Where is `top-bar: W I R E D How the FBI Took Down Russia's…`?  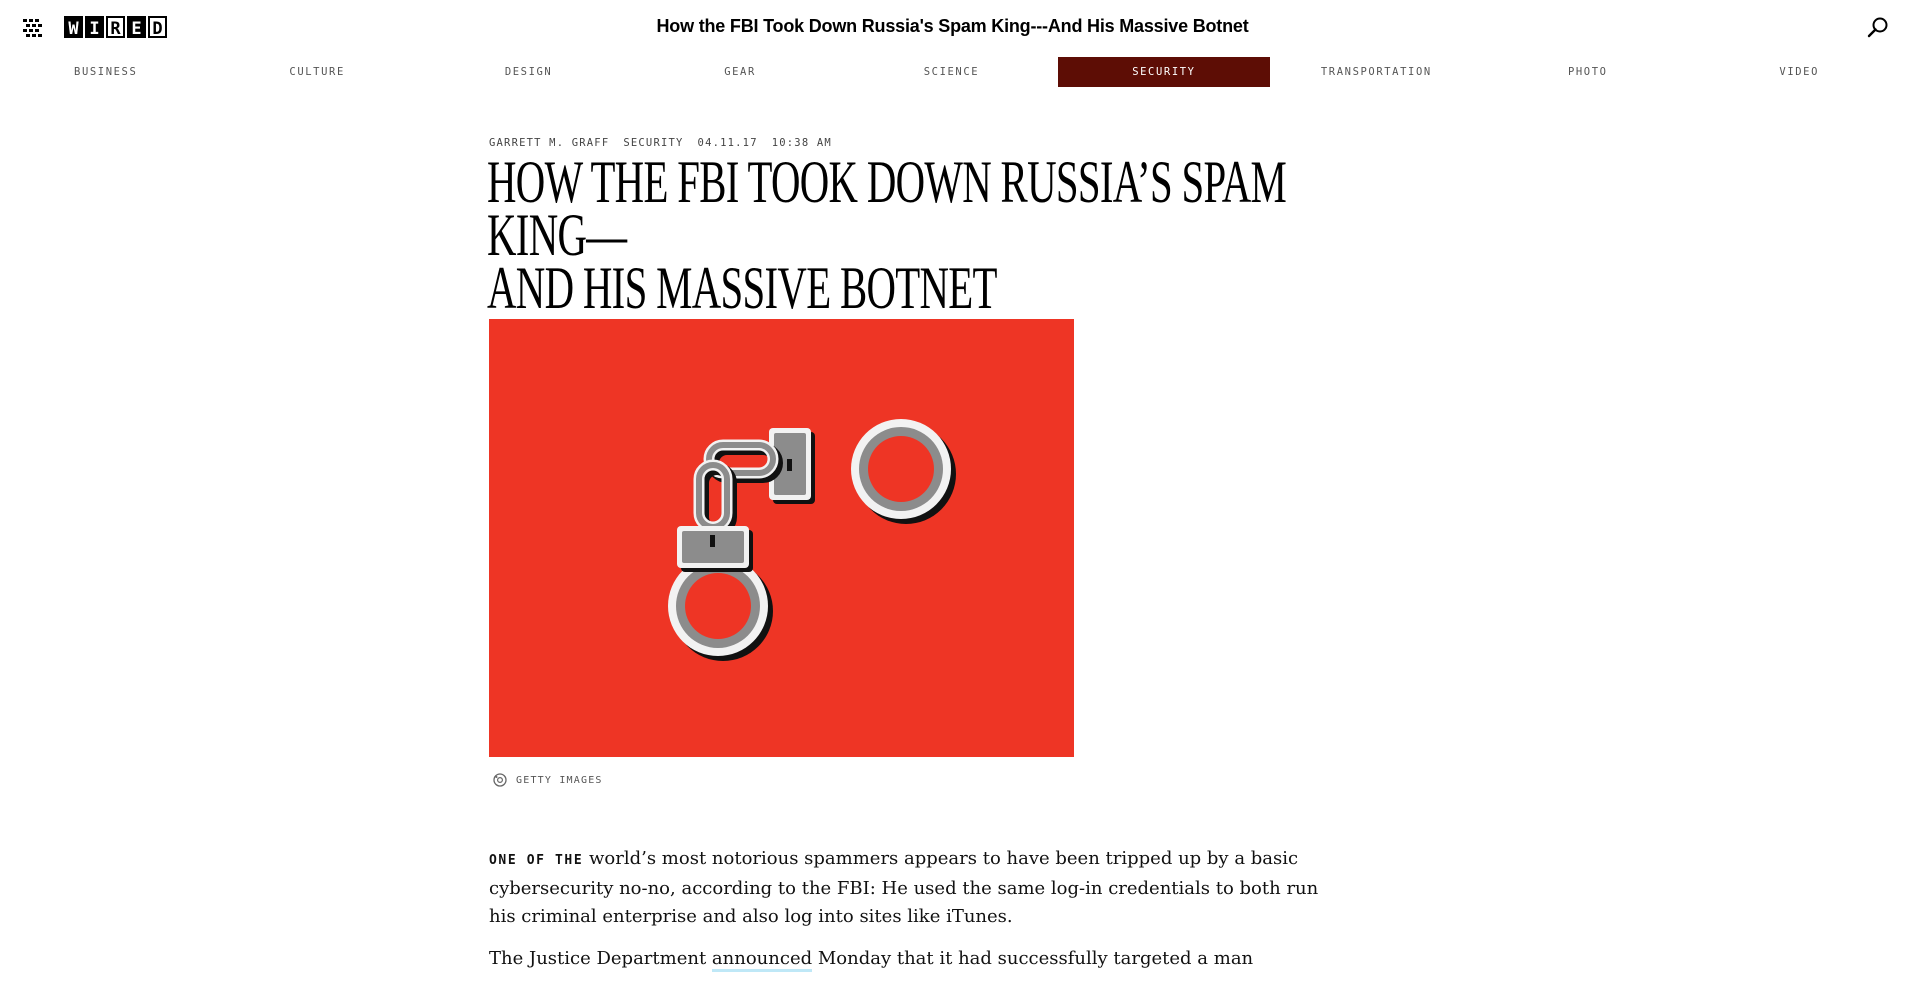
top-bar: W I R E D How the FBI Took Down Russia's… is located at coordinates (952, 27).